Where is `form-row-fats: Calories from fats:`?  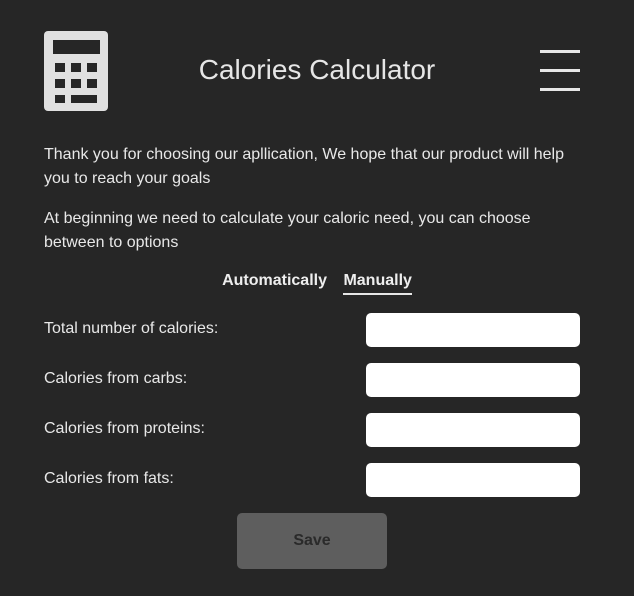 form-row-fats: Calories from fats: is located at coordinates (312, 480).